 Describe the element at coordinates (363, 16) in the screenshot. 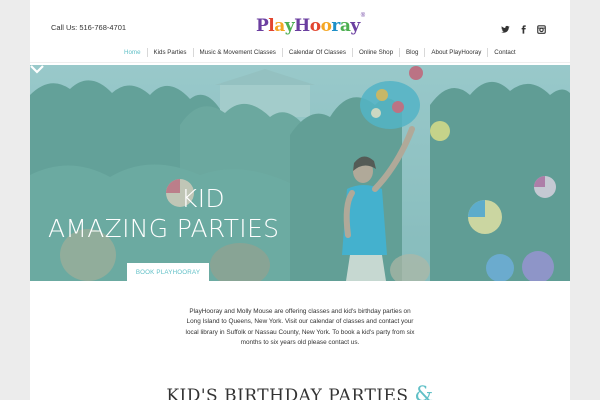

I see `registered-mark: ®` at that location.